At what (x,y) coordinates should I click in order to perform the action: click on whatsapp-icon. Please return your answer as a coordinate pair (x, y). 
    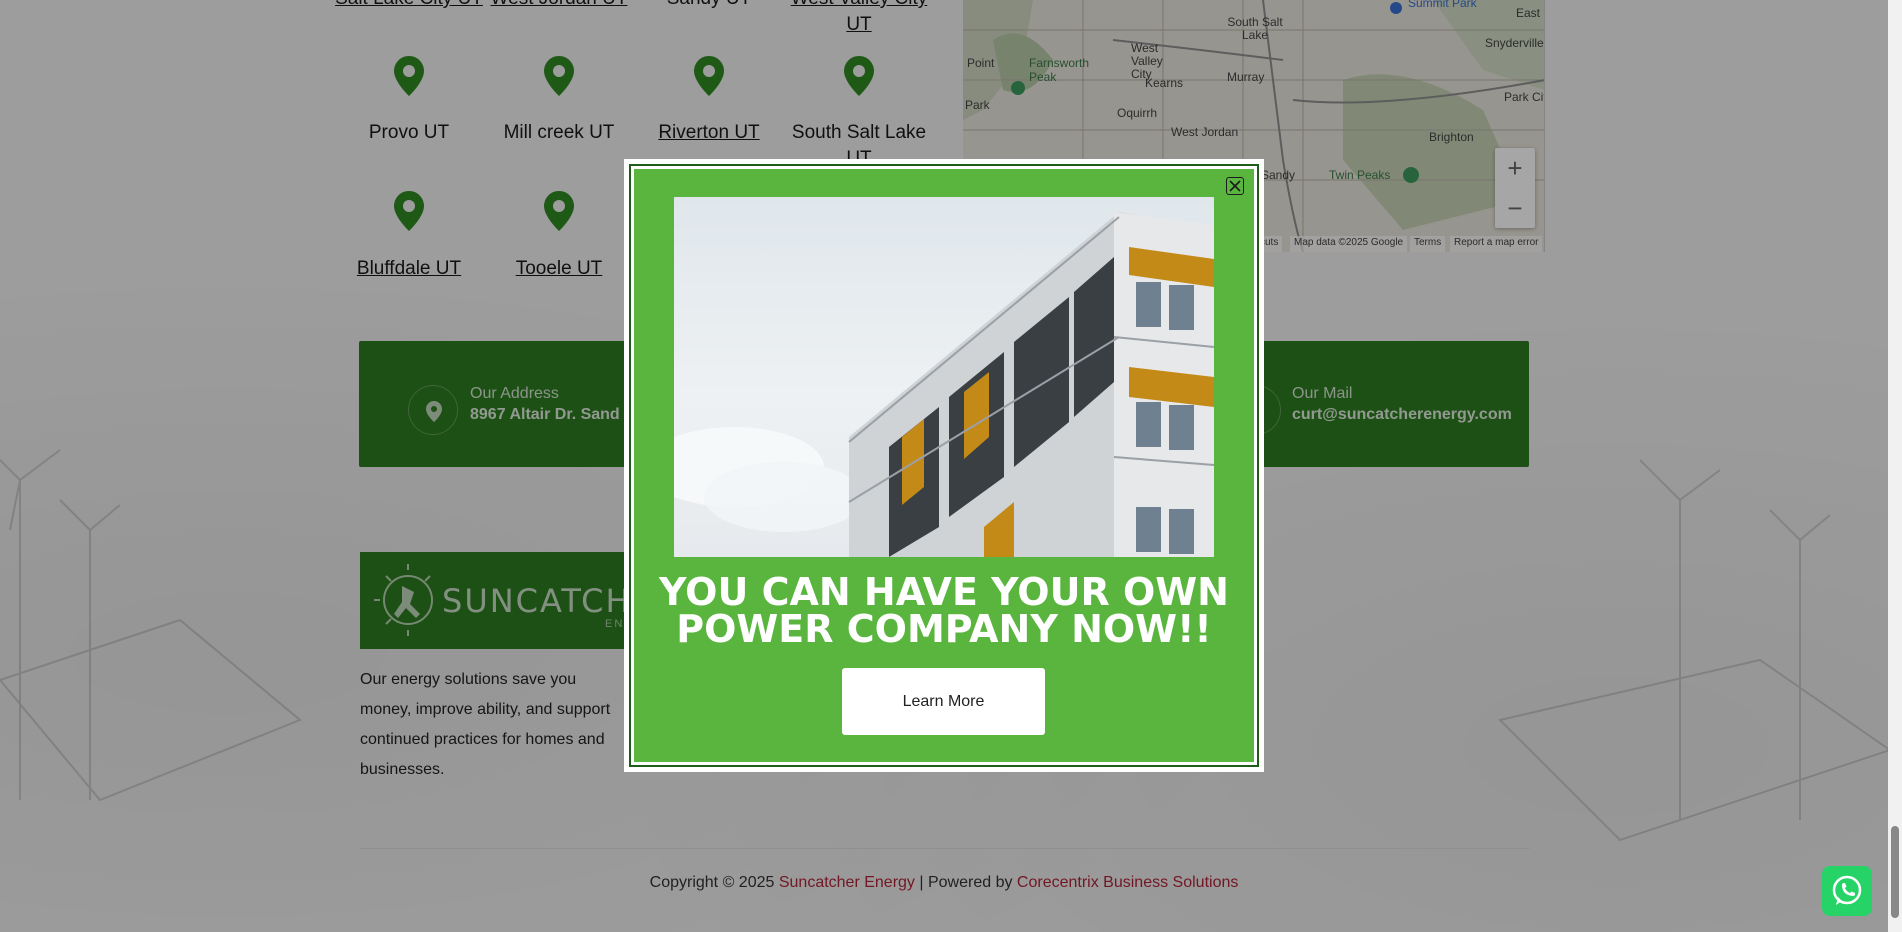
    Looking at the image, I should click on (1847, 890).